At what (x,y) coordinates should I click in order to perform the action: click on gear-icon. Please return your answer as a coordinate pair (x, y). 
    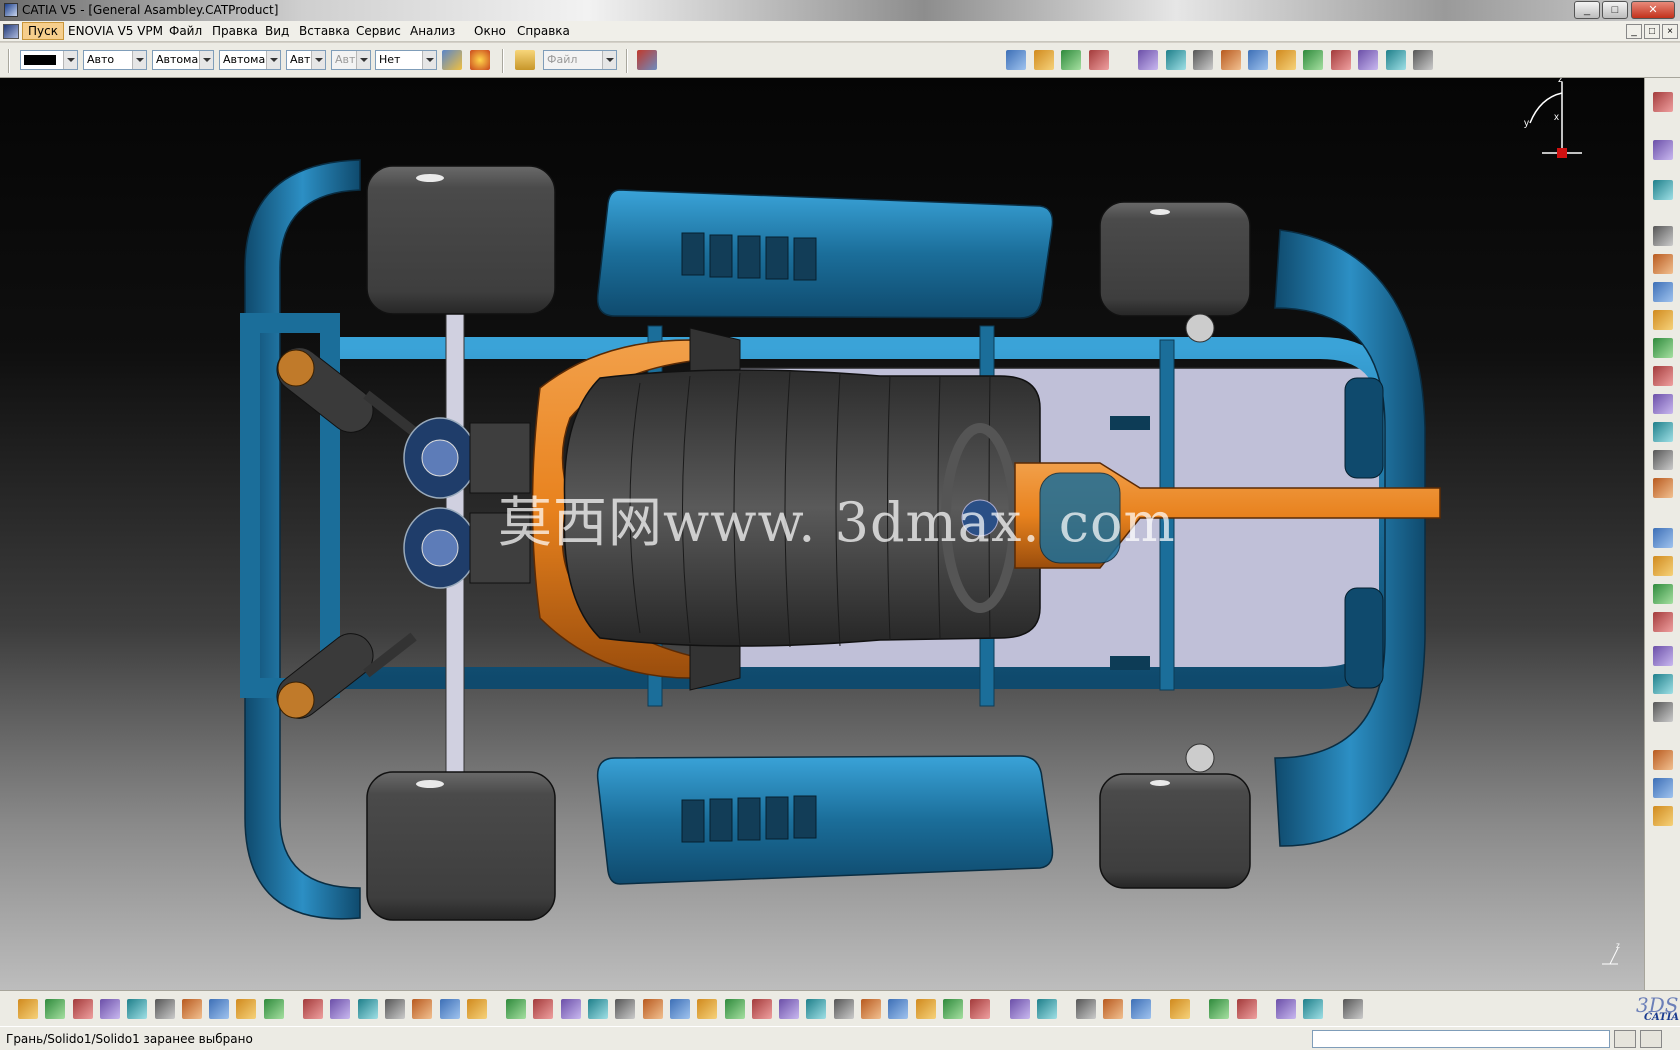
    Looking at the image, I should click on (871, 1009).